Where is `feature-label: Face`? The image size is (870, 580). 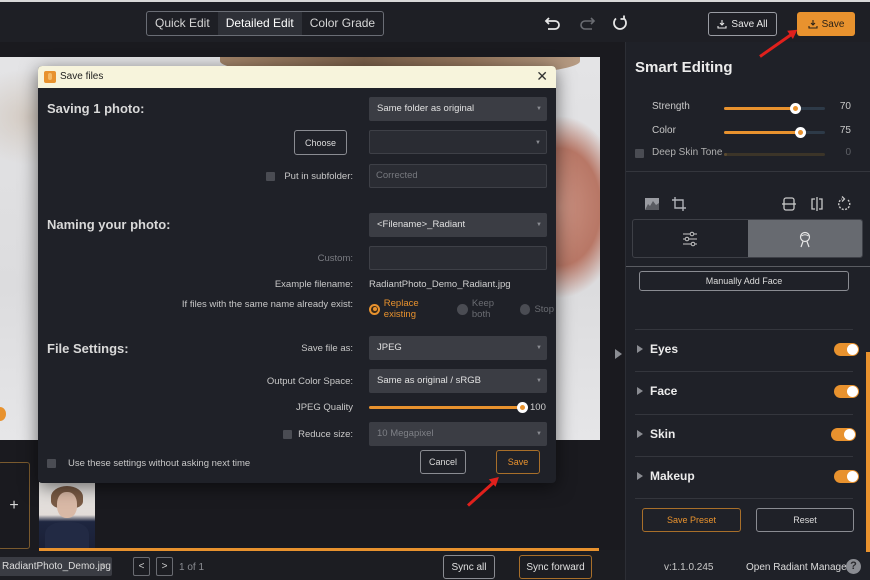 feature-label: Face is located at coordinates (664, 391).